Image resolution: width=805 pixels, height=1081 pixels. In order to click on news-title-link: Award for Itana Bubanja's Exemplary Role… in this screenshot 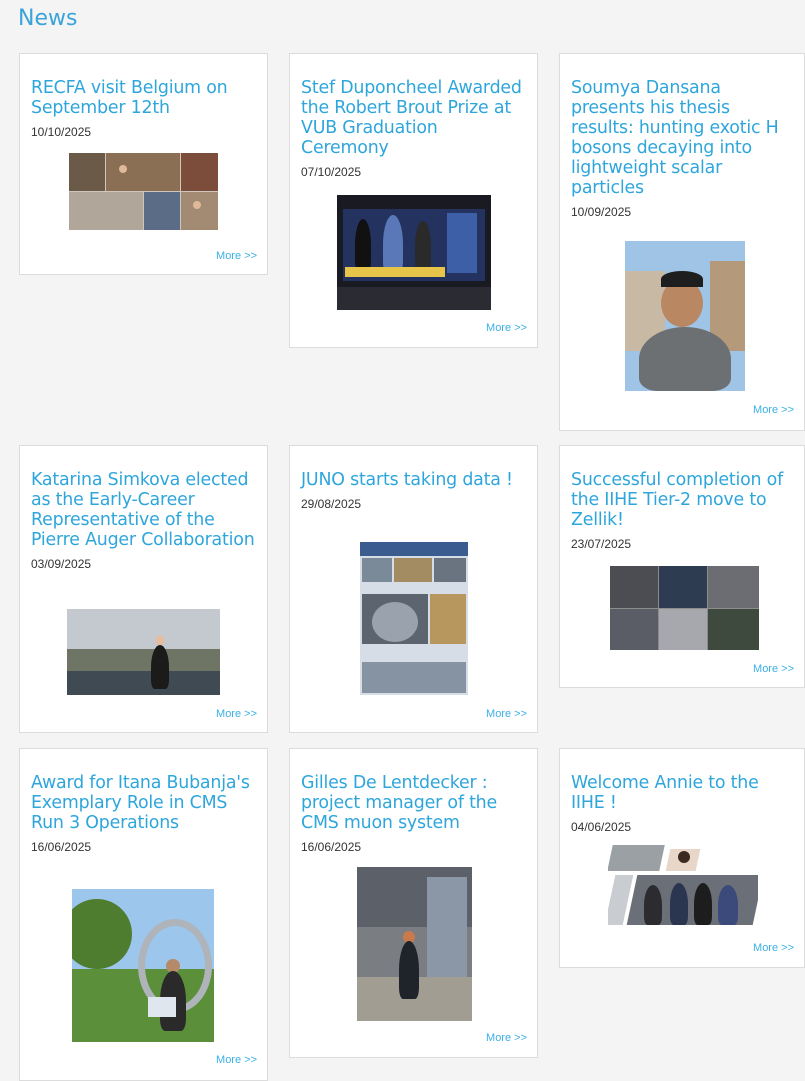, I will do `click(144, 803)`.